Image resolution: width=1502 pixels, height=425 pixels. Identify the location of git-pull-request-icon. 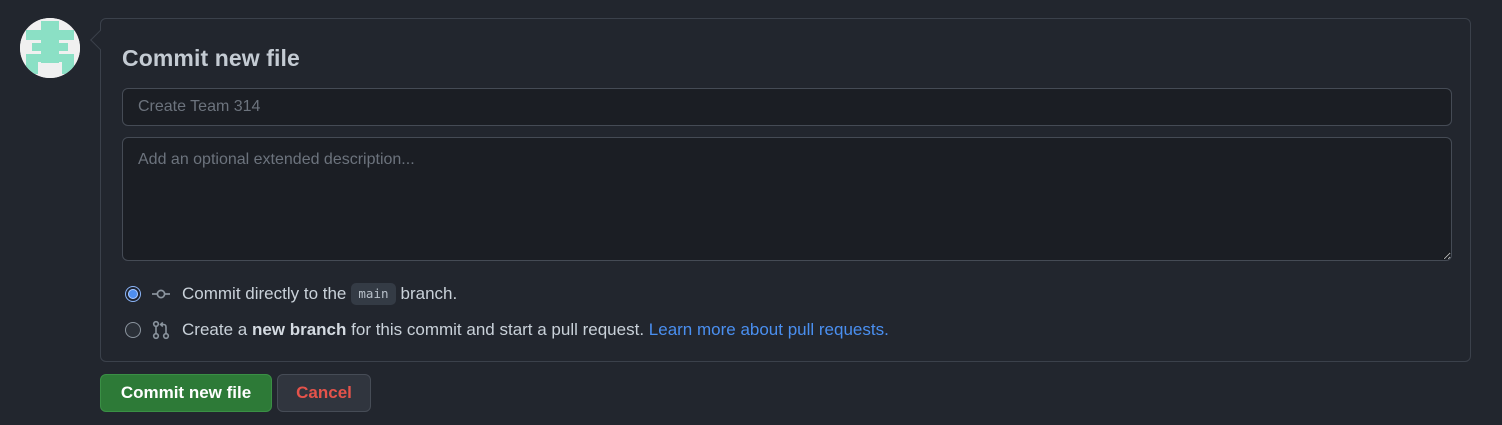
(161, 330).